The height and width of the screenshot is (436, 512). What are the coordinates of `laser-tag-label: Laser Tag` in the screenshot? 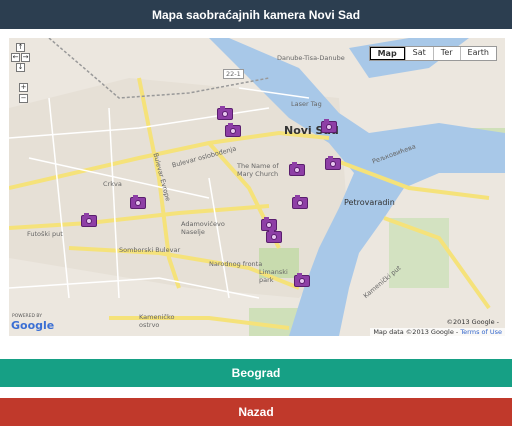 It's located at (306, 104).